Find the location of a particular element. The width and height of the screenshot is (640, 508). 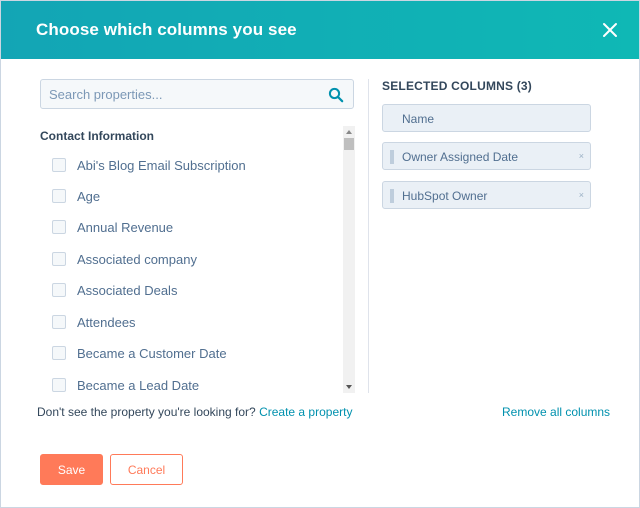

search-box is located at coordinates (197, 94).